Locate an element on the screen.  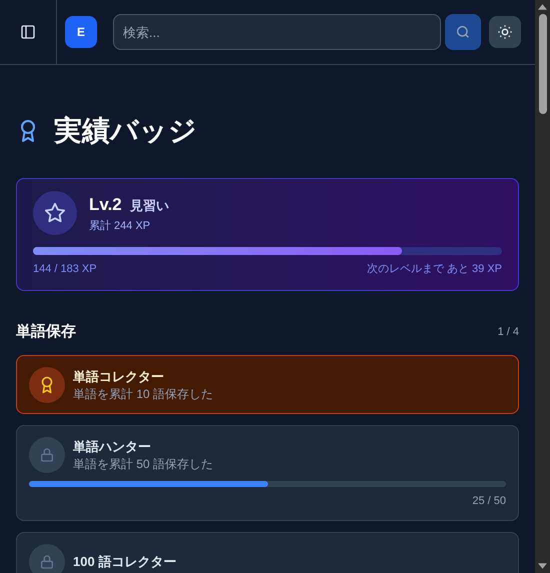
xp-remaining: 次のレベルまで あと 39 XP is located at coordinates (434, 269).